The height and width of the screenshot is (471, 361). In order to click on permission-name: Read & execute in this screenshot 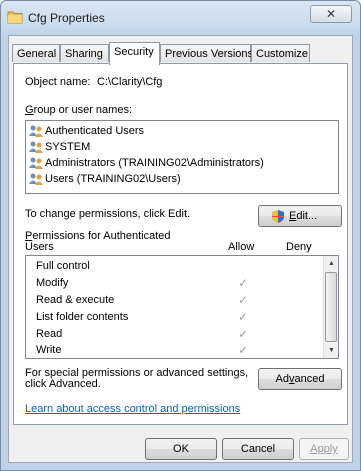, I will do `click(75, 300)`.